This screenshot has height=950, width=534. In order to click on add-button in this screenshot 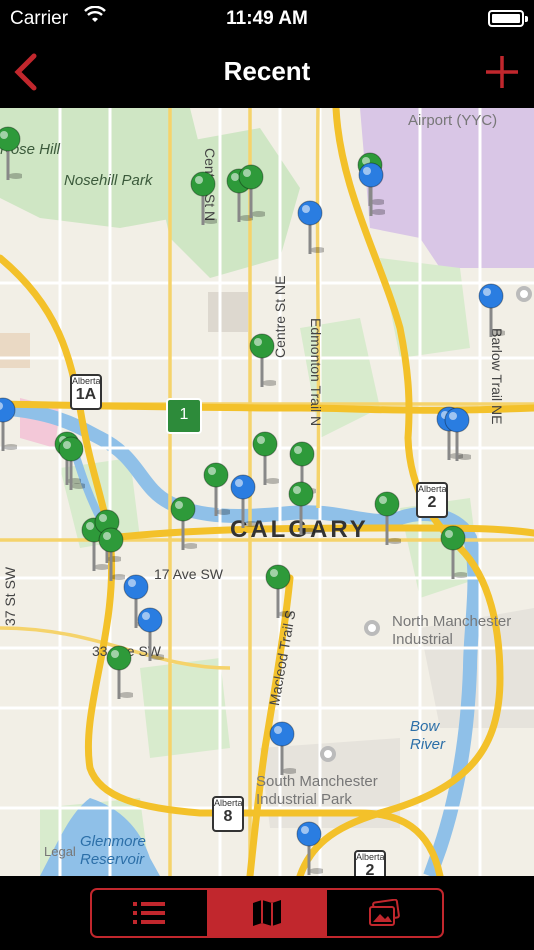, I will do `click(502, 72)`.